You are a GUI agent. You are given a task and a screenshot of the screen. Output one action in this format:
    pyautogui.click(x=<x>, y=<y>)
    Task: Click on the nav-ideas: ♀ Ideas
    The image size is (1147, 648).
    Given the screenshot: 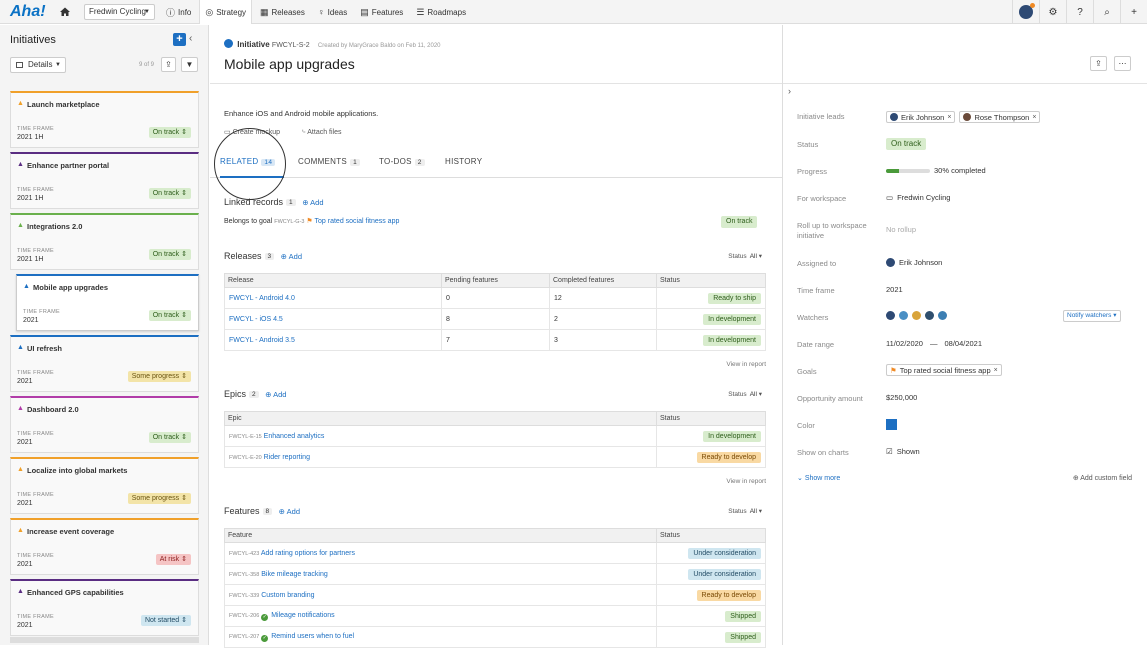 What is the action you would take?
    pyautogui.click(x=332, y=12)
    